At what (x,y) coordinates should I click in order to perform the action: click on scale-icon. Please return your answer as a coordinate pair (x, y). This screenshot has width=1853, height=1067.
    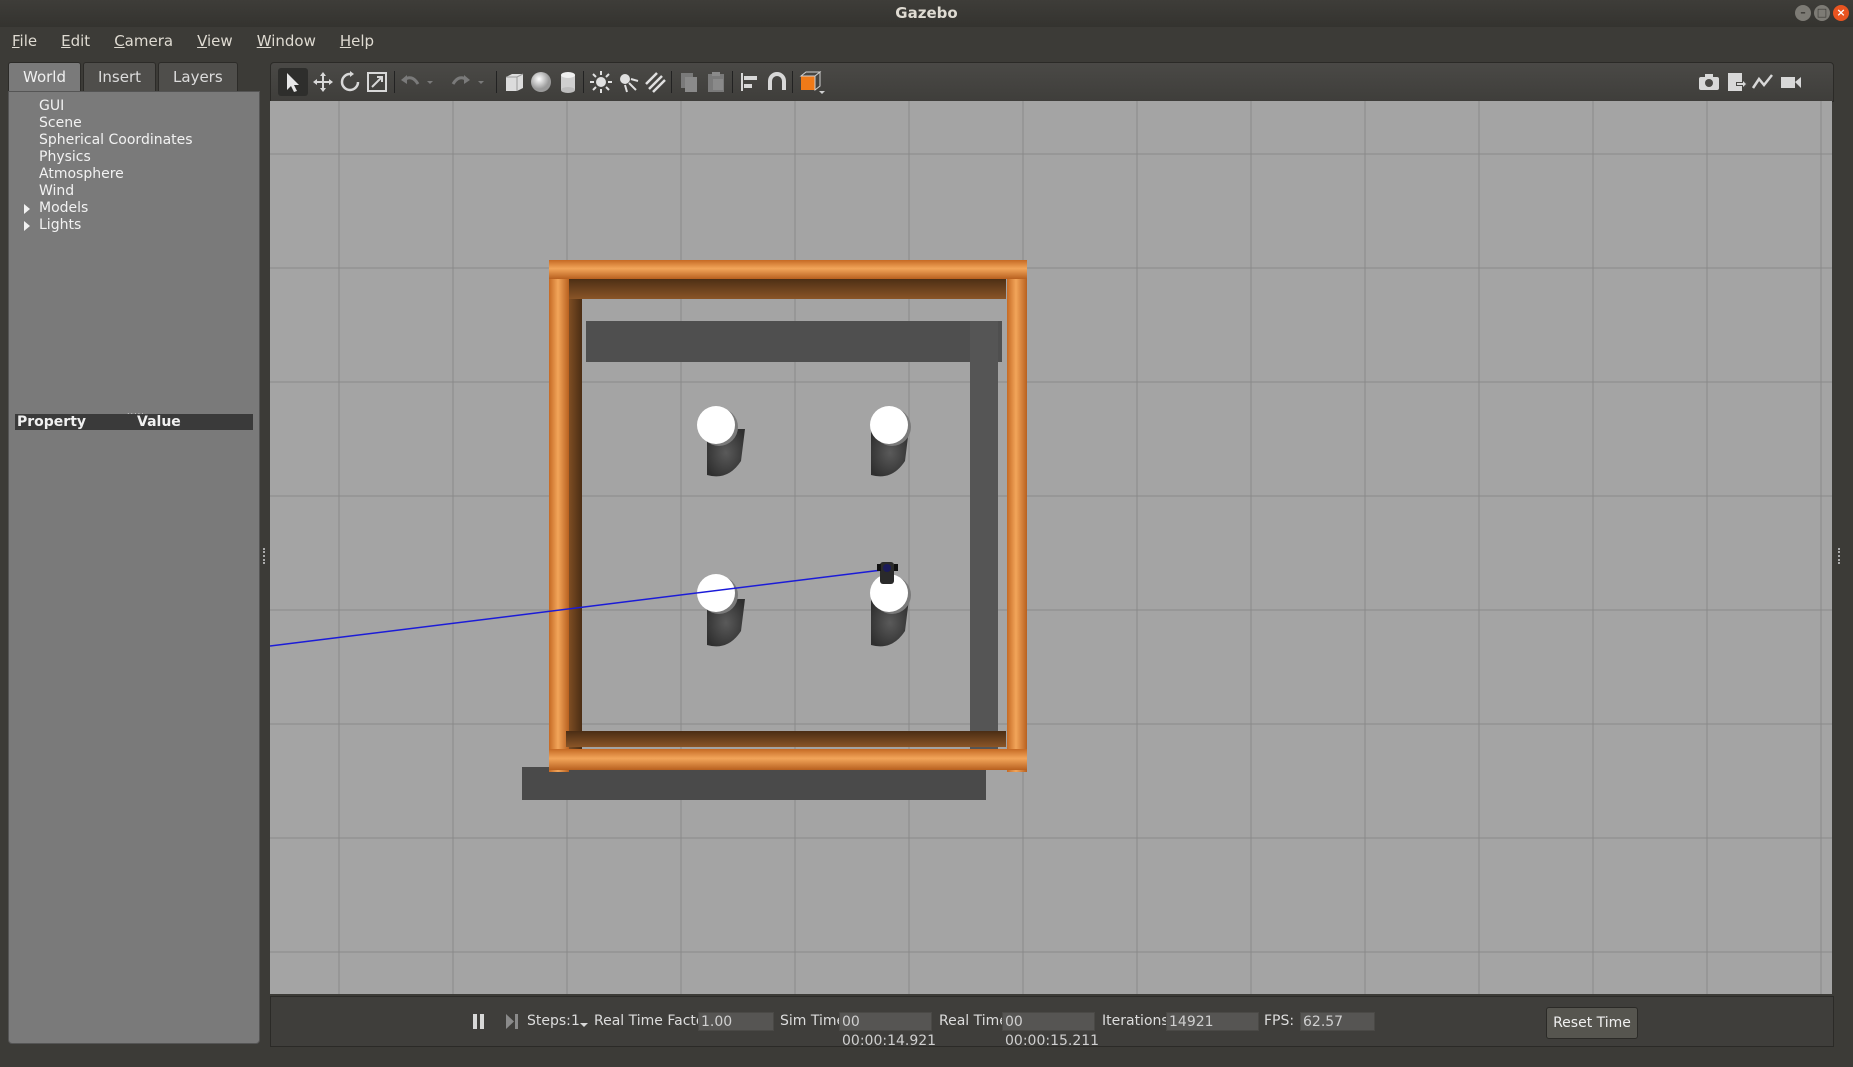
    Looking at the image, I should click on (377, 82).